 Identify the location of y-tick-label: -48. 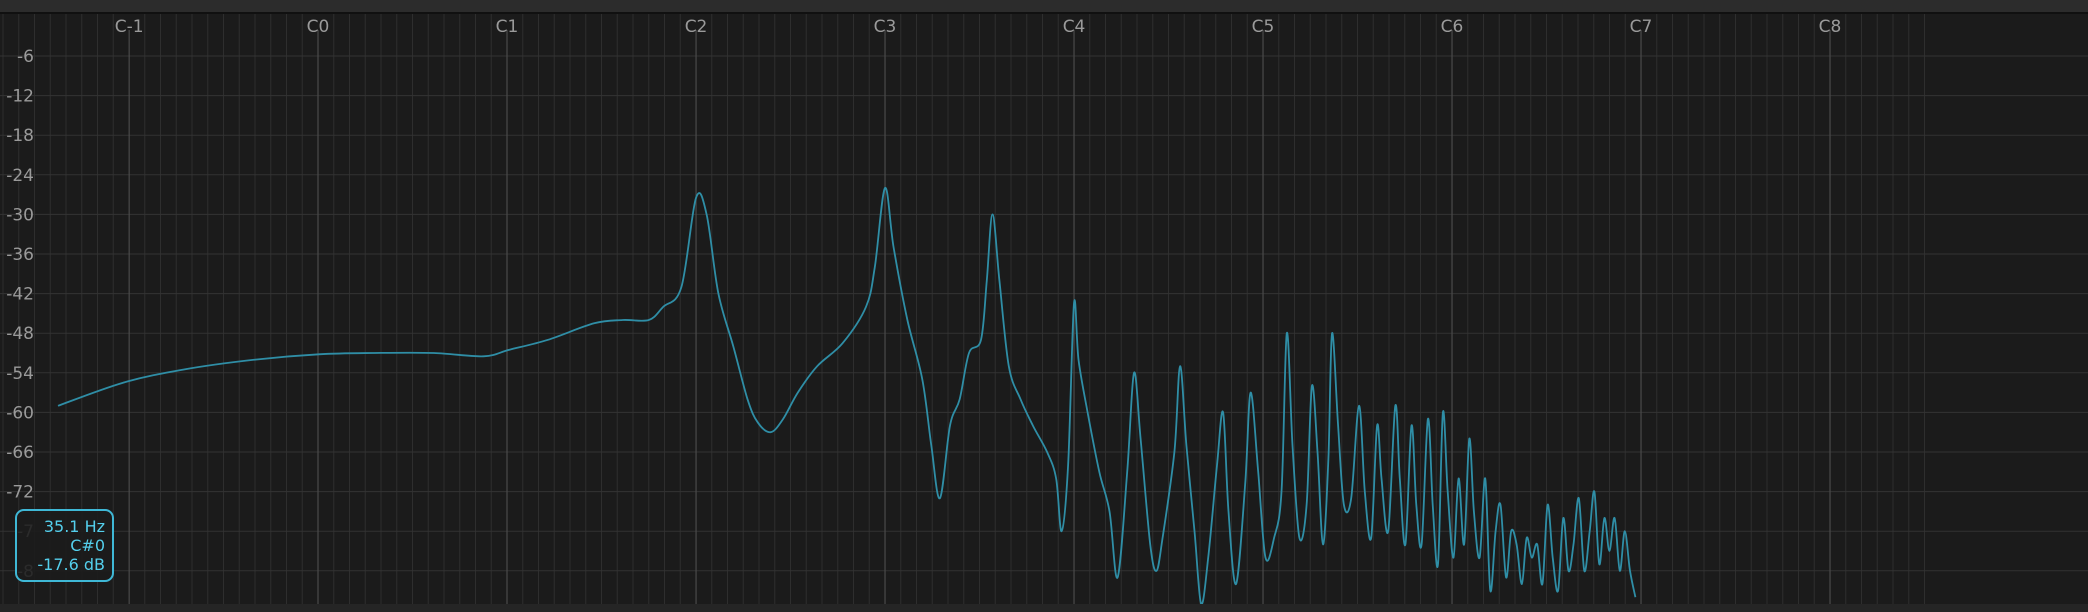
(20, 334).